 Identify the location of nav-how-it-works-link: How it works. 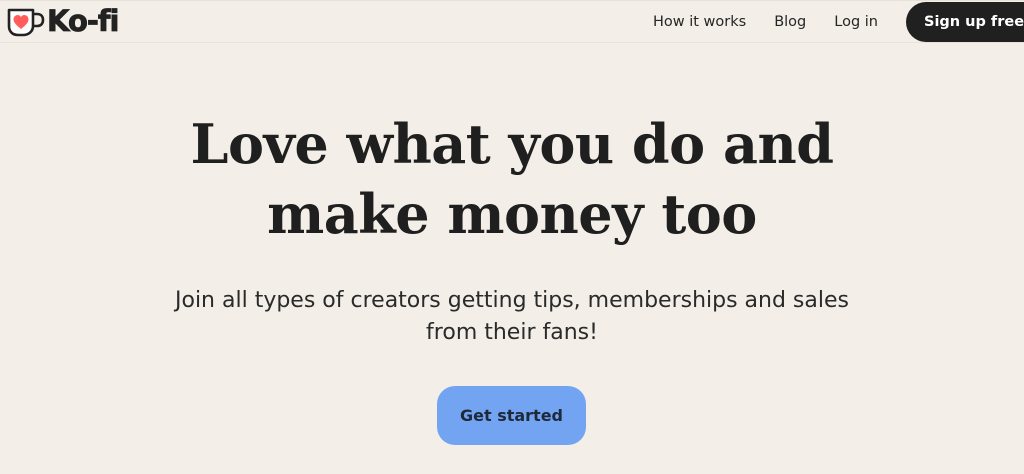
(699, 22).